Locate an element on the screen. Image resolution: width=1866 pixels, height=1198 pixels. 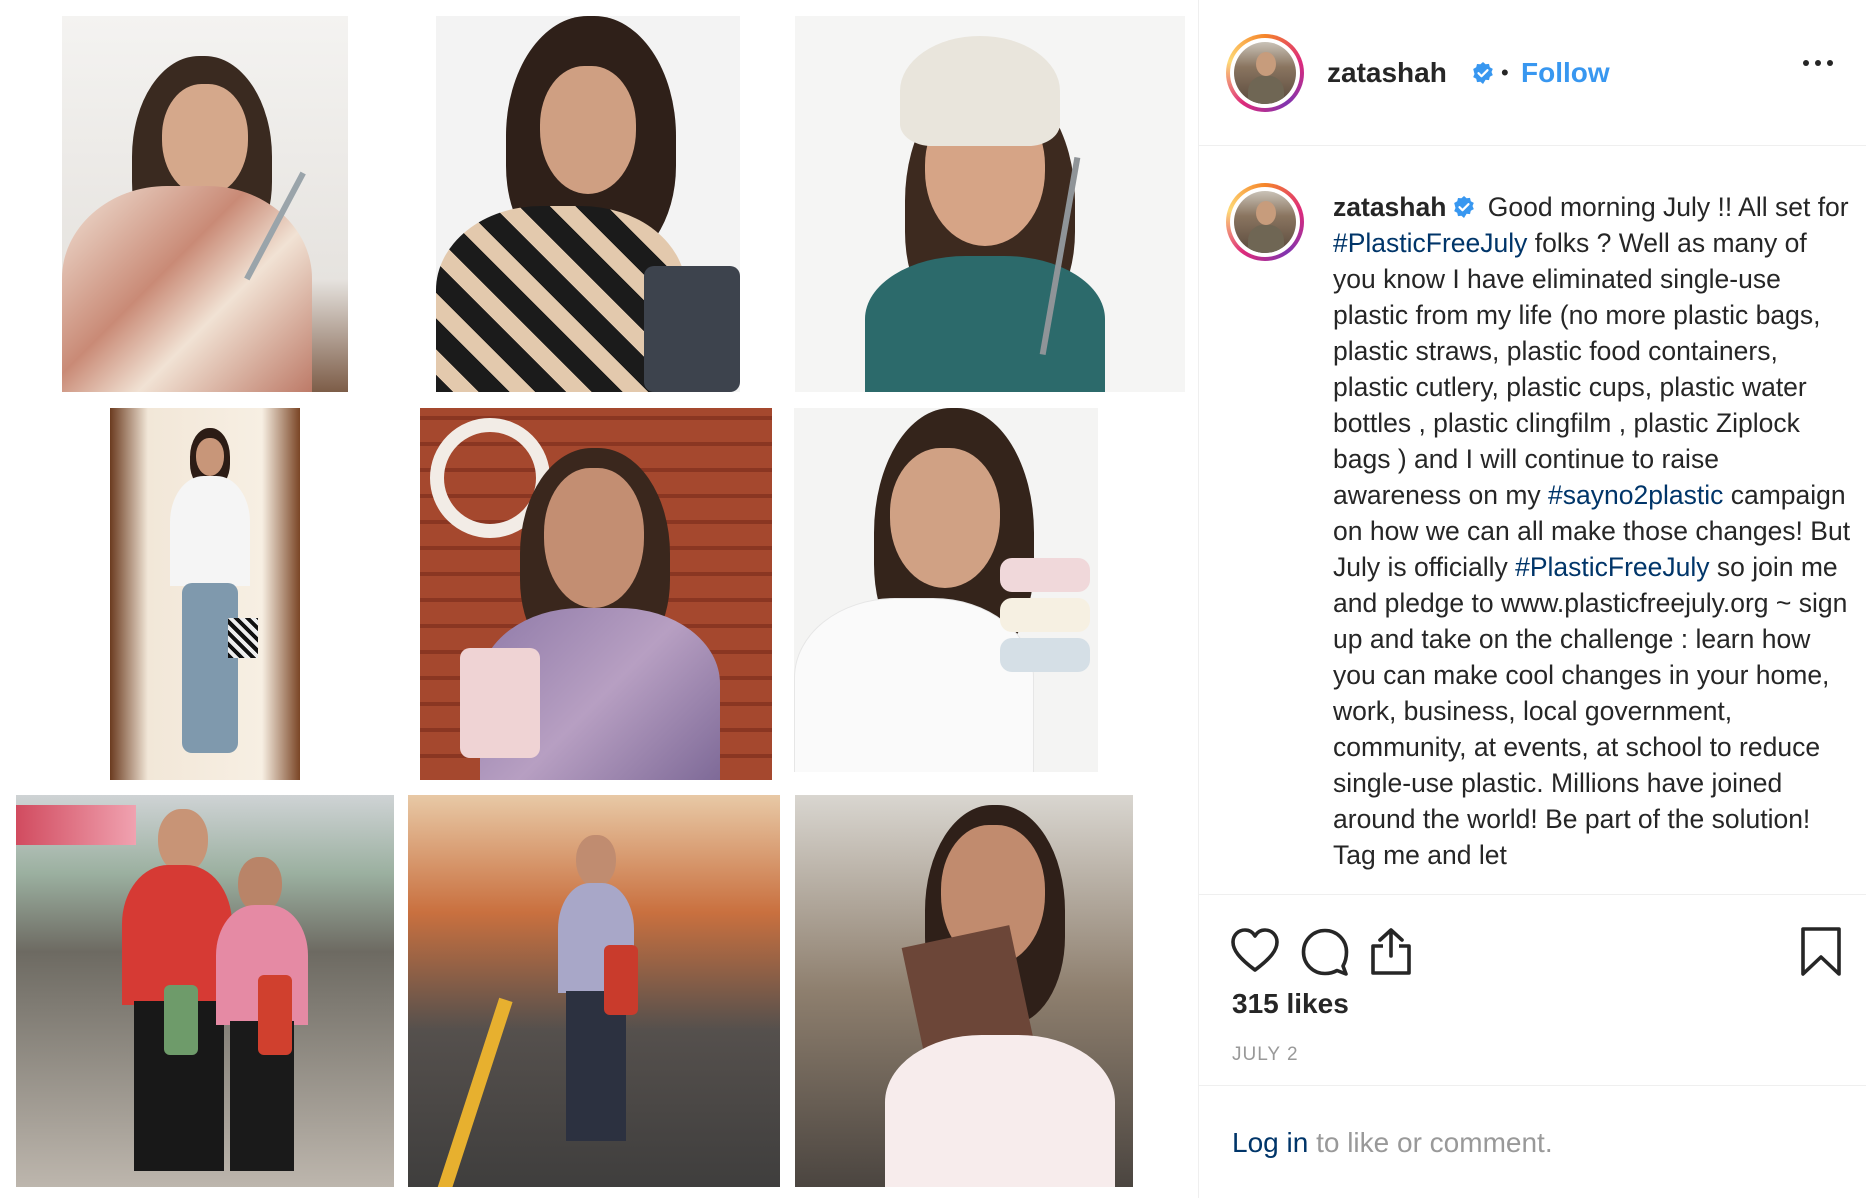
header-username: zatashah is located at coordinates (1387, 73).